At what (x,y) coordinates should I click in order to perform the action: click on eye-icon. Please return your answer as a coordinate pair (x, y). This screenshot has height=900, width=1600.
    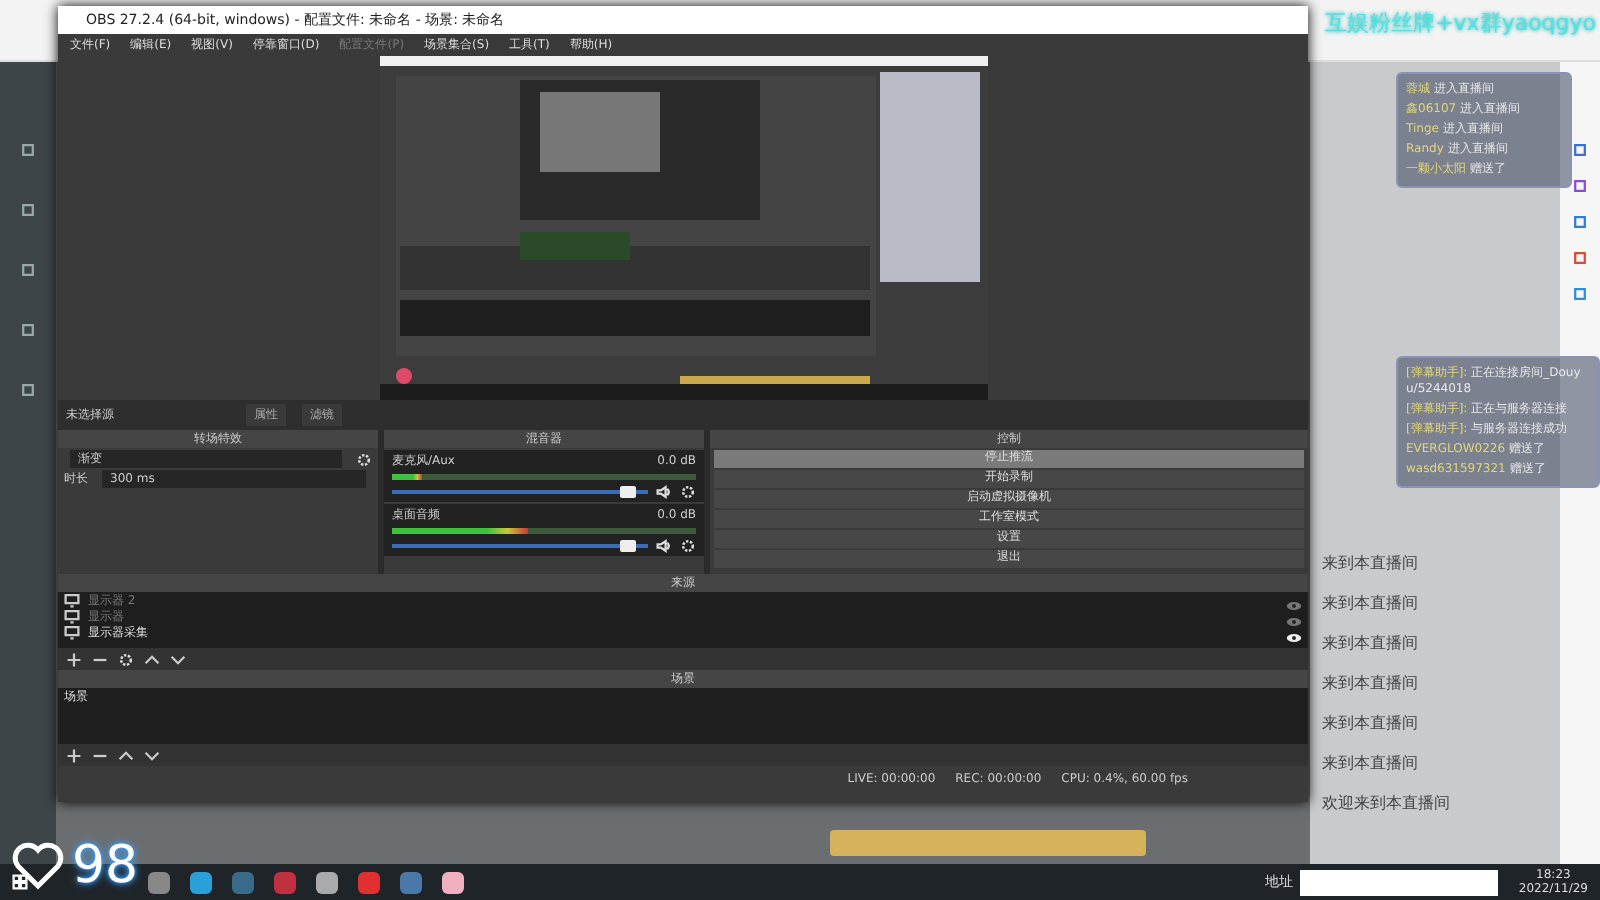
    Looking at the image, I should click on (1294, 637).